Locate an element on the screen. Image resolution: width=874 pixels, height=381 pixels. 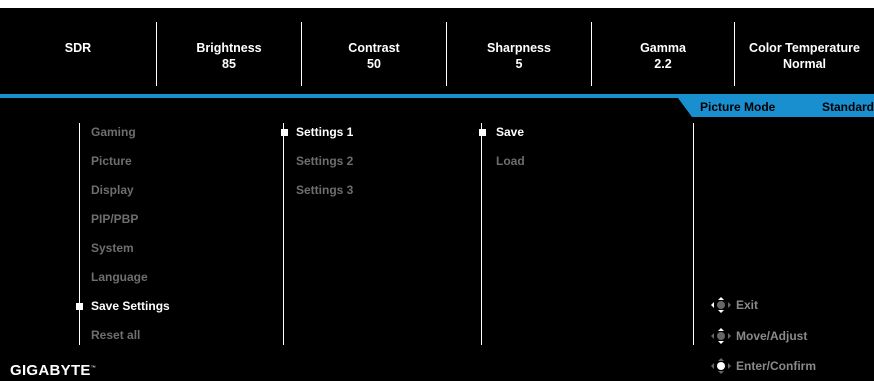
status-label: Brightness is located at coordinates (229, 48).